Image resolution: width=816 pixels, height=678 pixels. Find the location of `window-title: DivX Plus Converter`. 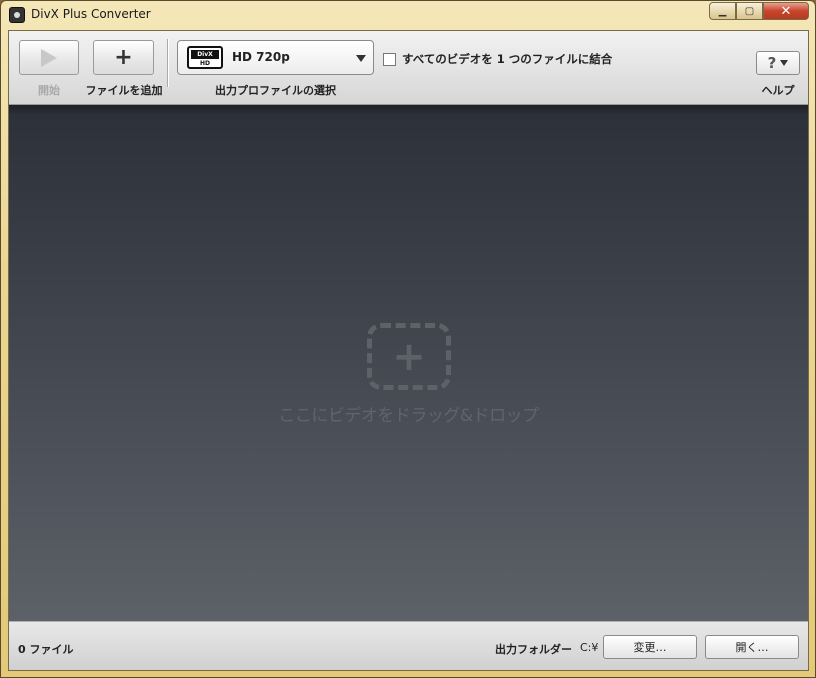

window-title: DivX Plus Converter is located at coordinates (91, 14).